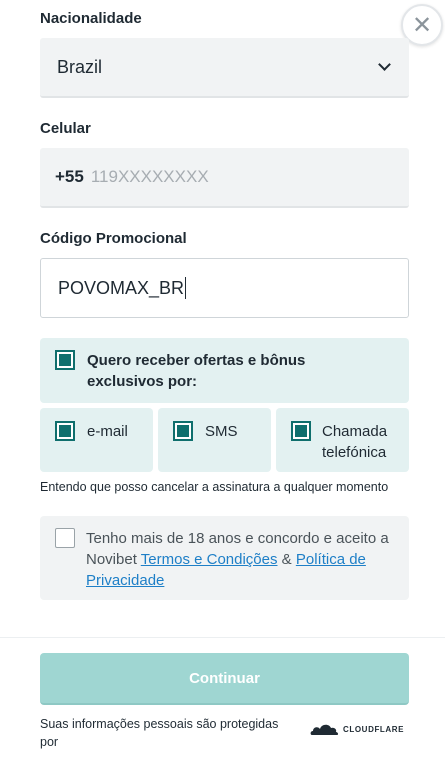 The width and height of the screenshot is (445, 763). I want to click on nationality-select: Brazil, so click(224, 68).